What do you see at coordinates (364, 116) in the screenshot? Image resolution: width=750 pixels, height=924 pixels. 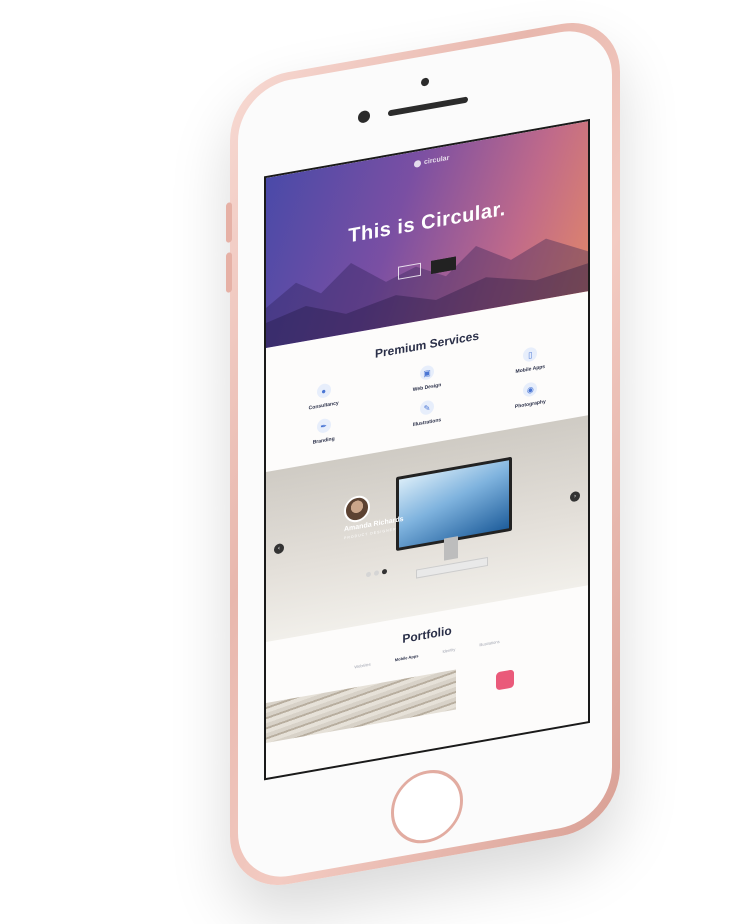 I see `front-camera-icon` at bounding box center [364, 116].